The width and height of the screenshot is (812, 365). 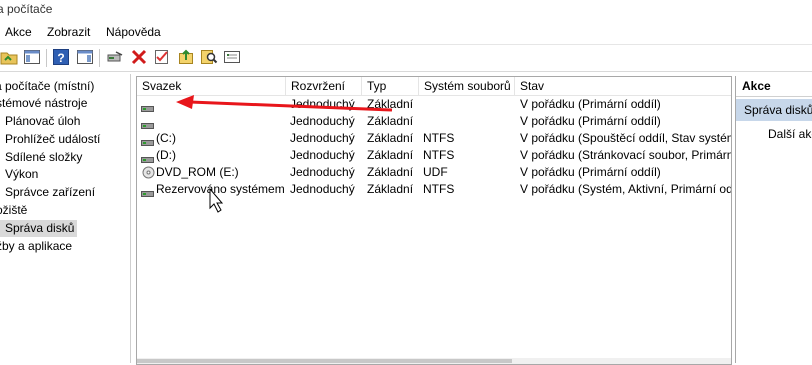 What do you see at coordinates (50, 192) in the screenshot?
I see `tree-item-device-manager: Správce zařízení` at bounding box center [50, 192].